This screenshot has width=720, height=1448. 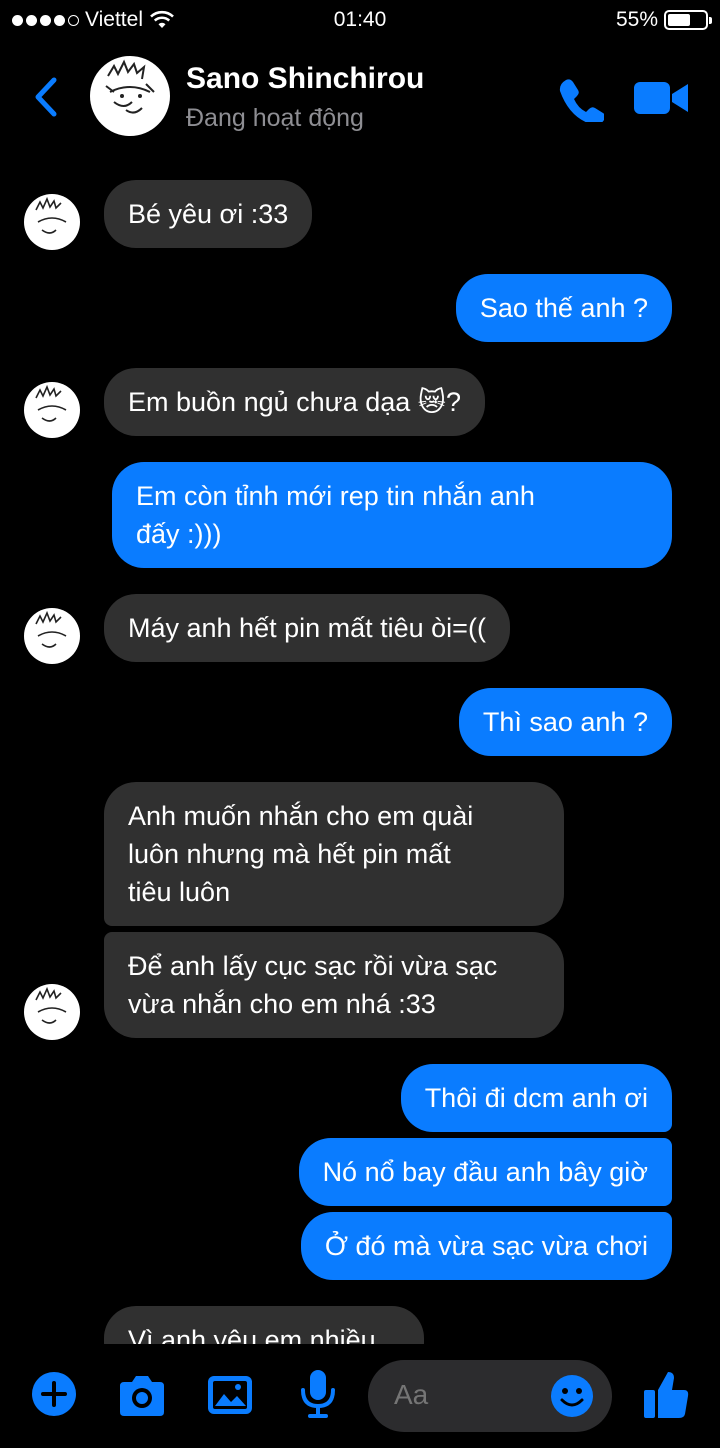 What do you see at coordinates (666, 1394) in the screenshot?
I see `thumbs-up-icon` at bounding box center [666, 1394].